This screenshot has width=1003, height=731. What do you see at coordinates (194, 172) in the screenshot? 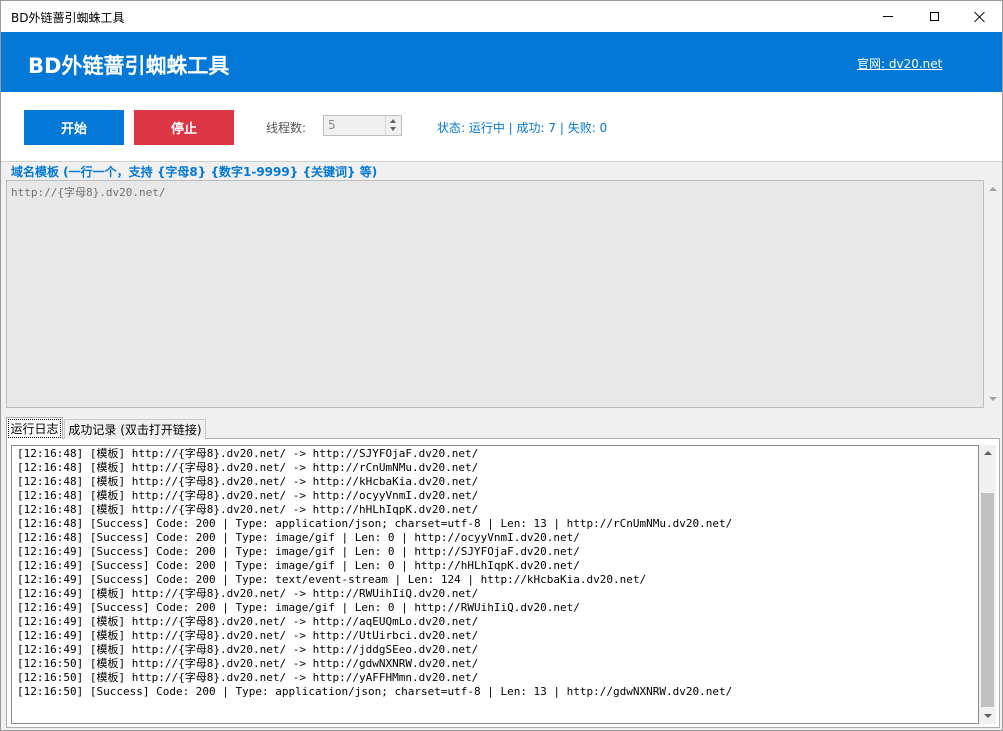
I see `template-group-label: 域名模板 (一行一个，支持 {字母8} {数字1-9999} {关键词} 等)` at bounding box center [194, 172].